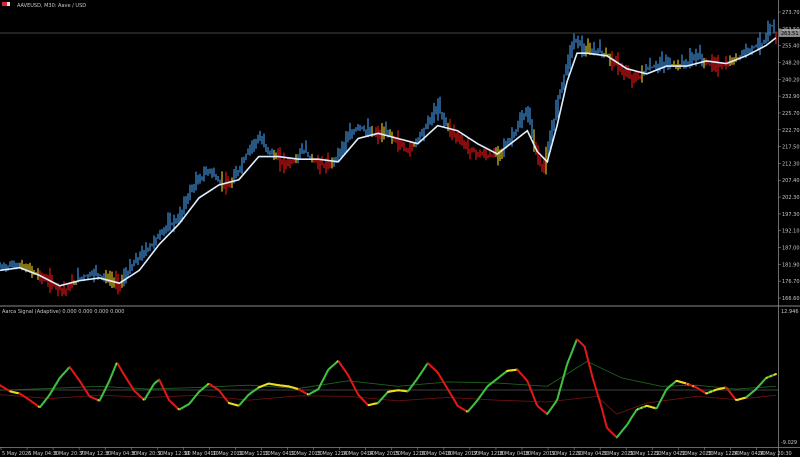 This screenshot has width=800, height=457. What do you see at coordinates (791, 13) in the screenshot?
I see `price-tick-label: 273.70` at bounding box center [791, 13].